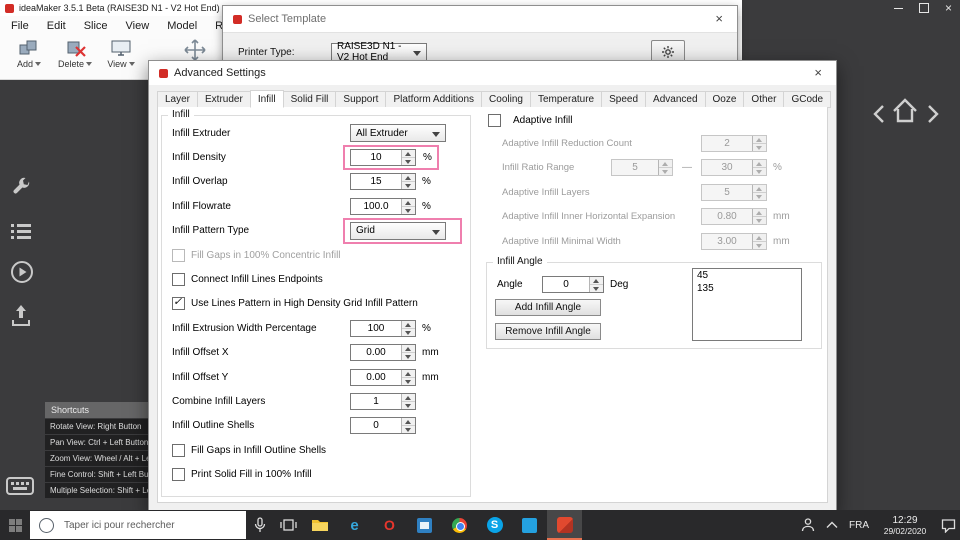  Describe the element at coordinates (675, 99) in the screenshot. I see `tab-advanced: Advanced` at that location.